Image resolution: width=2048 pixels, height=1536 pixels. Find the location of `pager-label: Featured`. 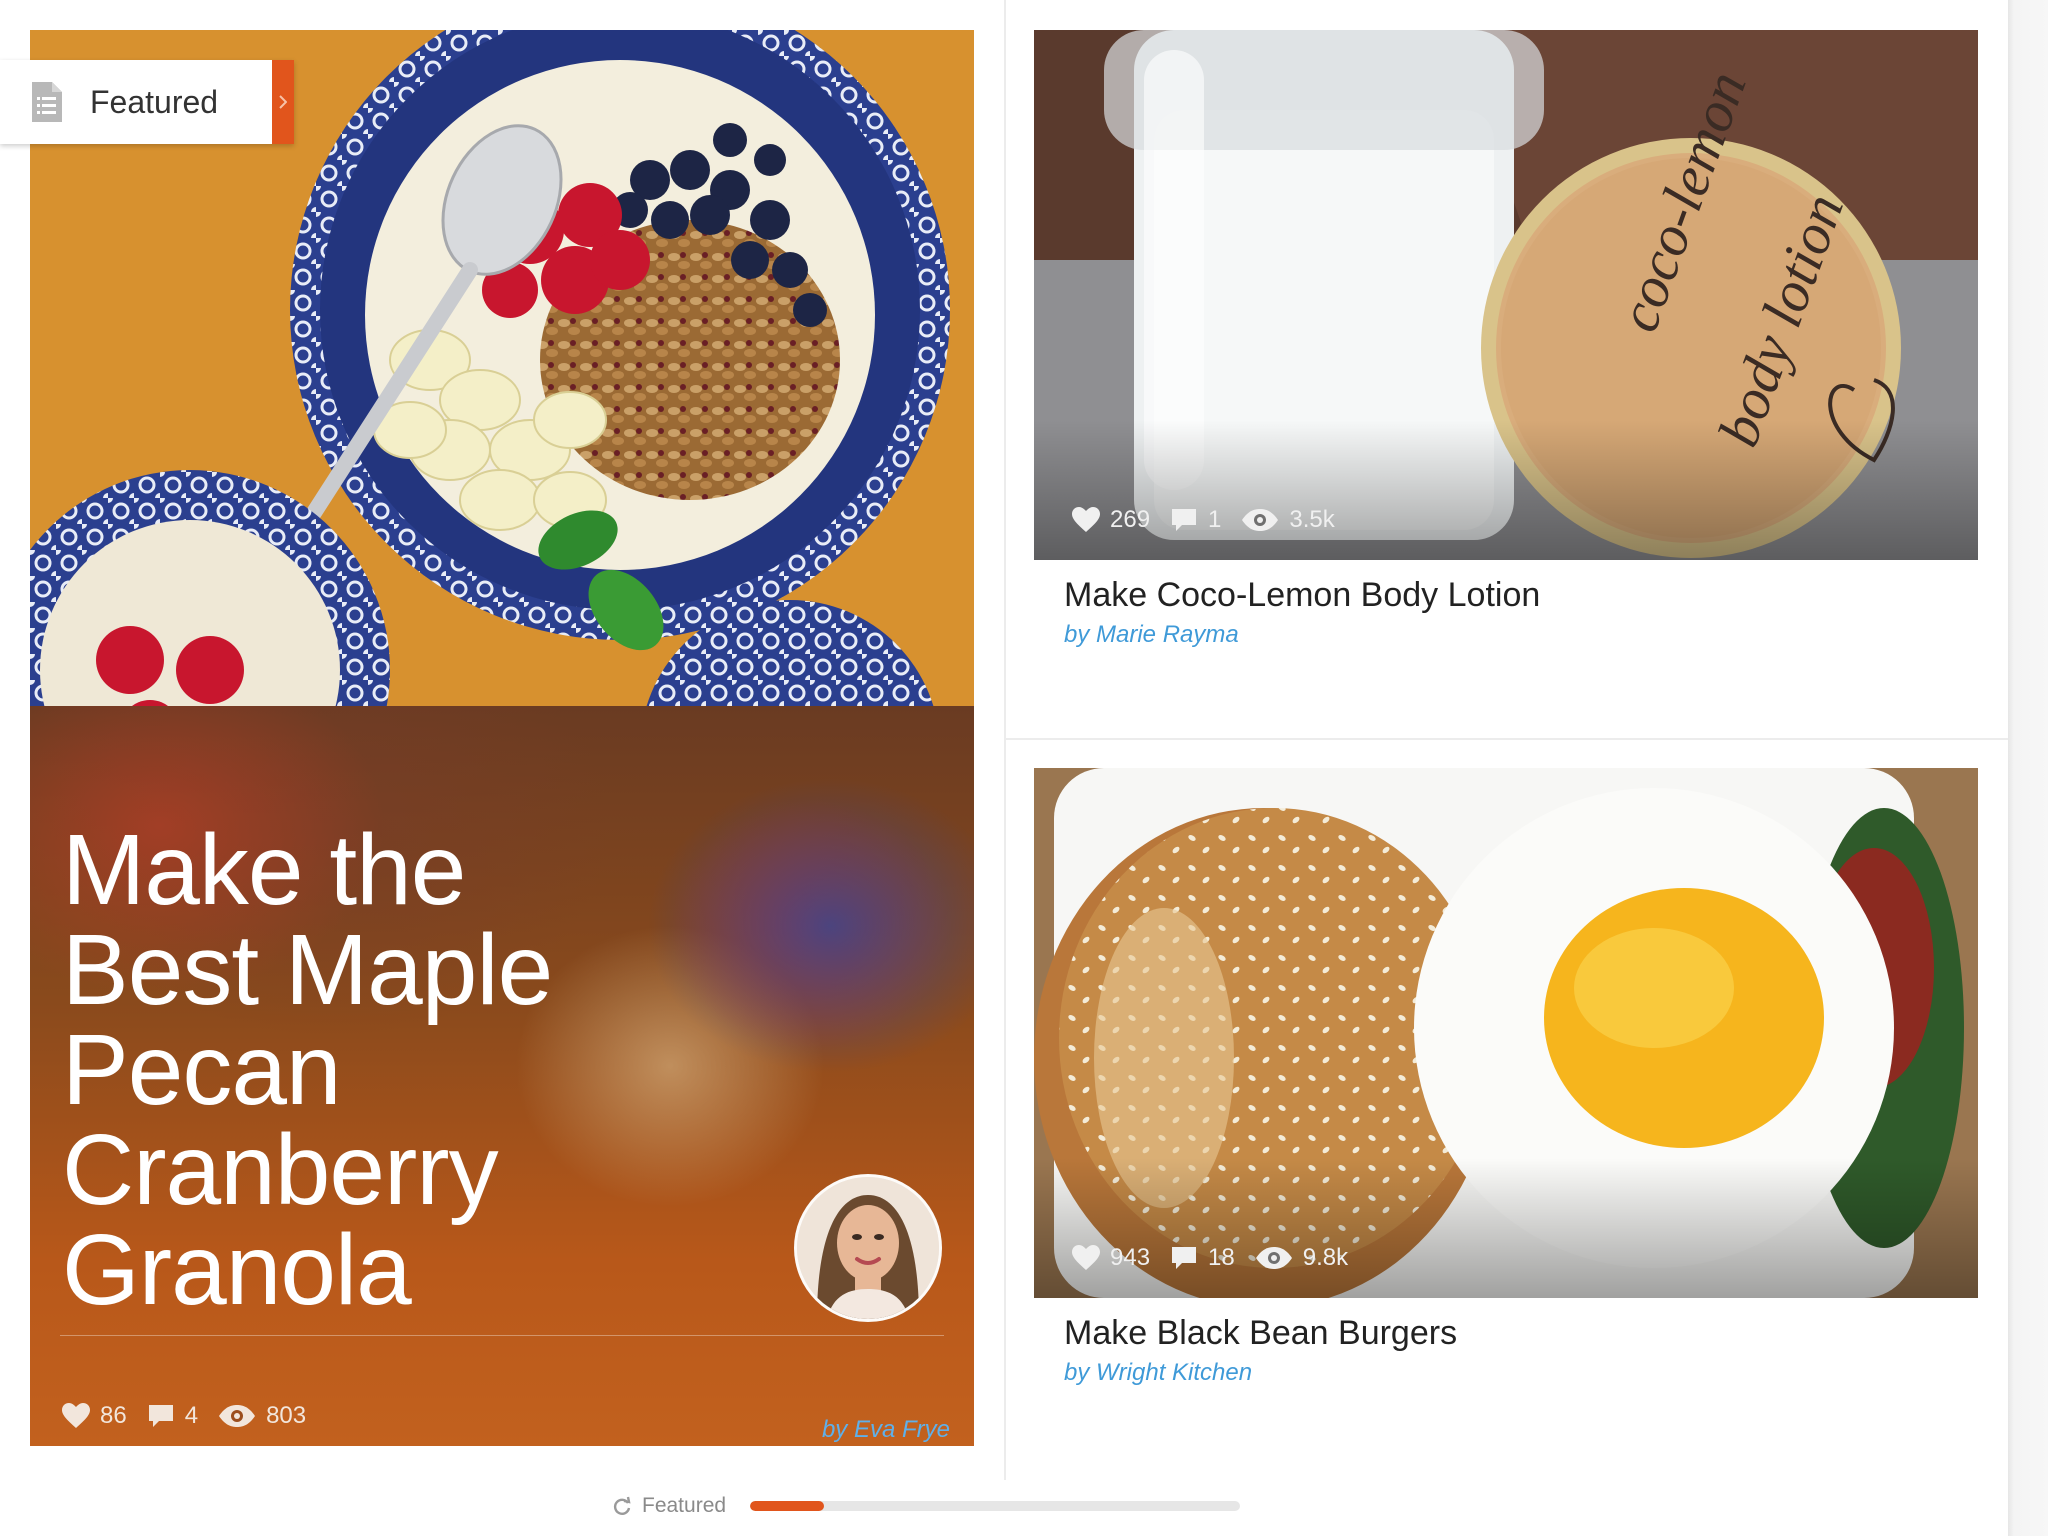

pager-label: Featured is located at coordinates (684, 1505).